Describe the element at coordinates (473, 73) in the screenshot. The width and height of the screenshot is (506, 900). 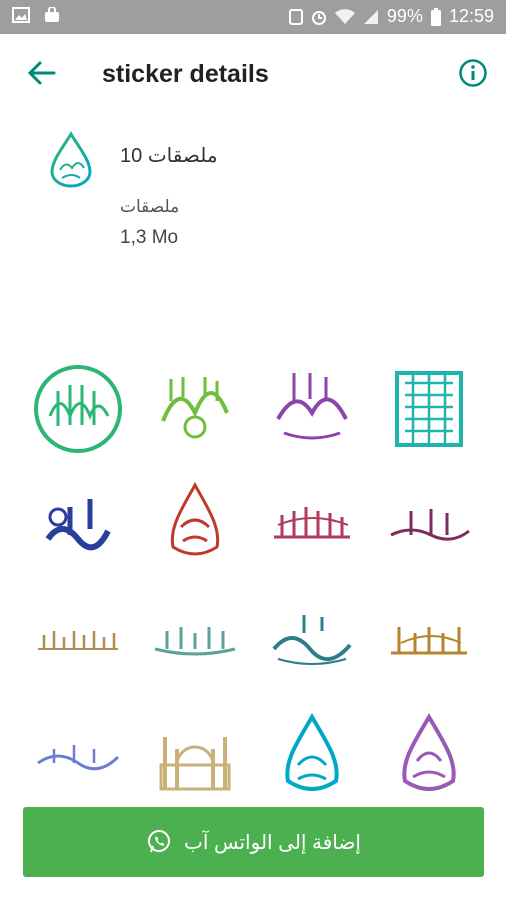
I see `info-icon` at that location.